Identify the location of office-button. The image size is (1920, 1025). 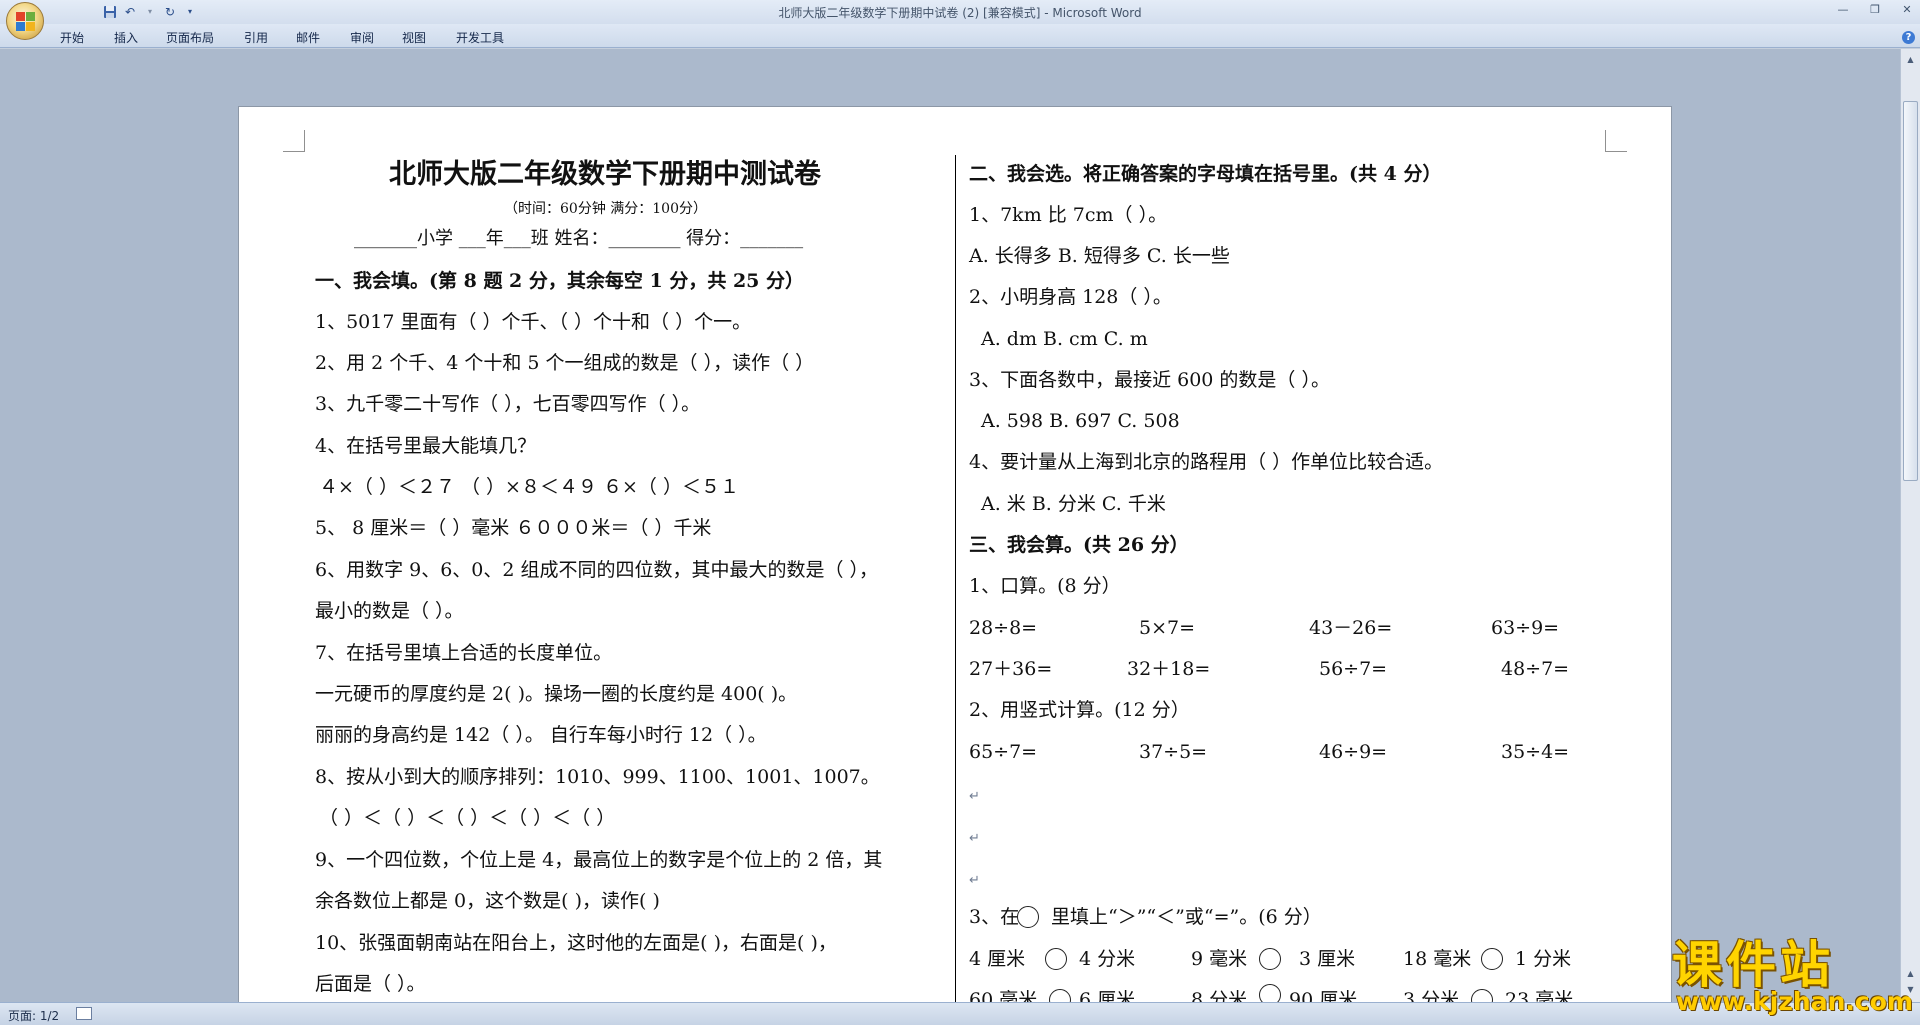
(25, 21).